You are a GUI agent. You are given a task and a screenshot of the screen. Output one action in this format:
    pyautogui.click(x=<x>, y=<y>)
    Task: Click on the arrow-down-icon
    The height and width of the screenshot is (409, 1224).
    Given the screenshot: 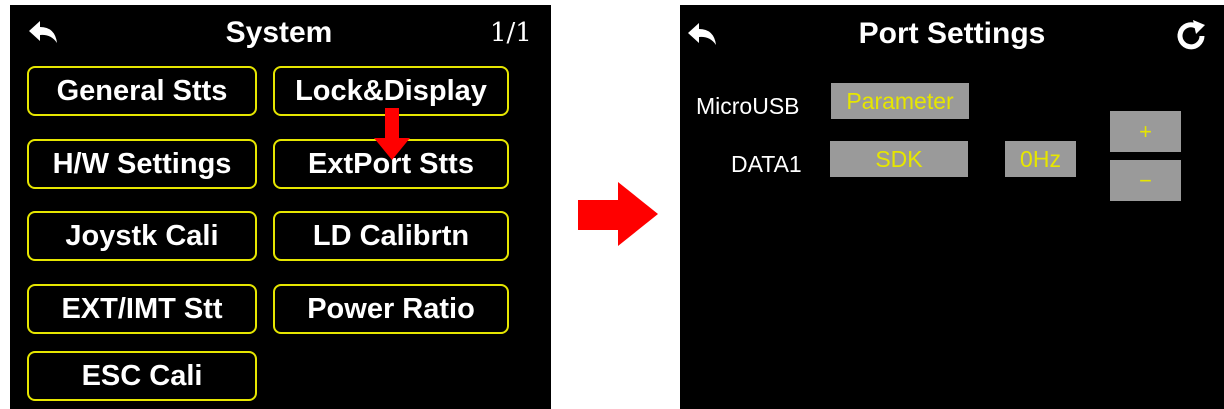 What is the action you would take?
    pyautogui.click(x=392, y=137)
    